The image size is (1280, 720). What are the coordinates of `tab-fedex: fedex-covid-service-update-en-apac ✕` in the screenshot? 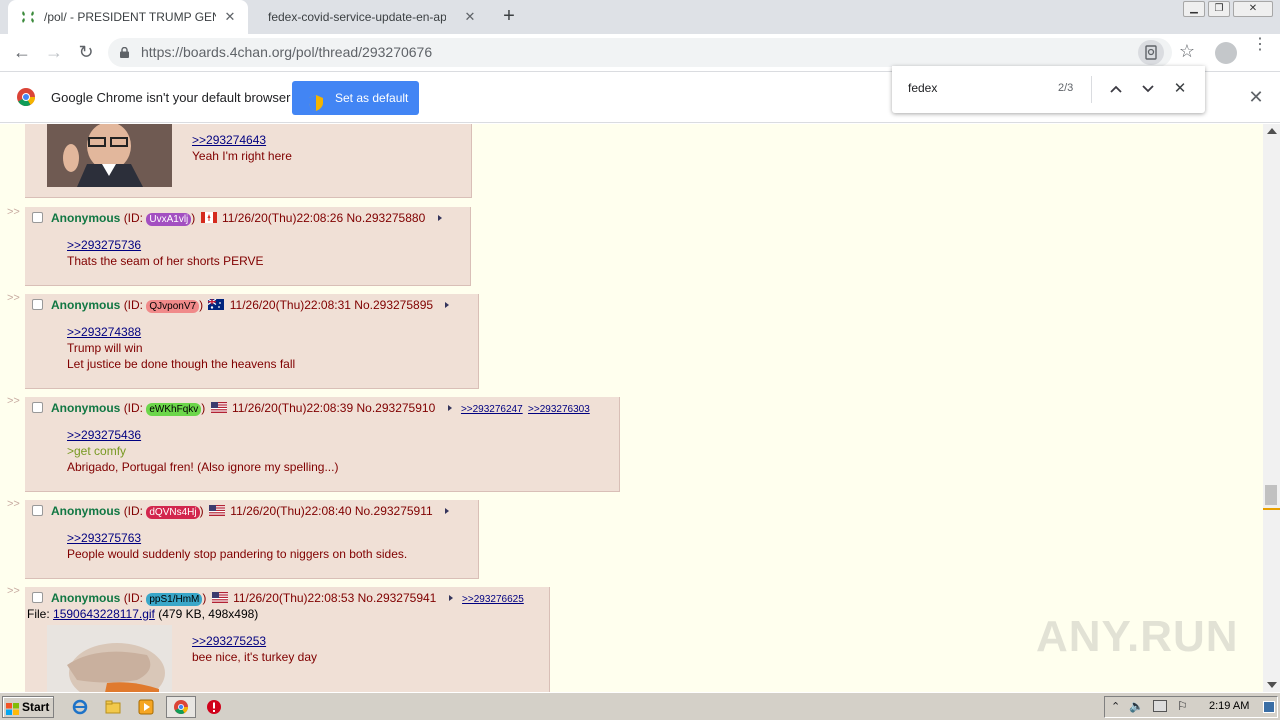 It's located at (372, 17).